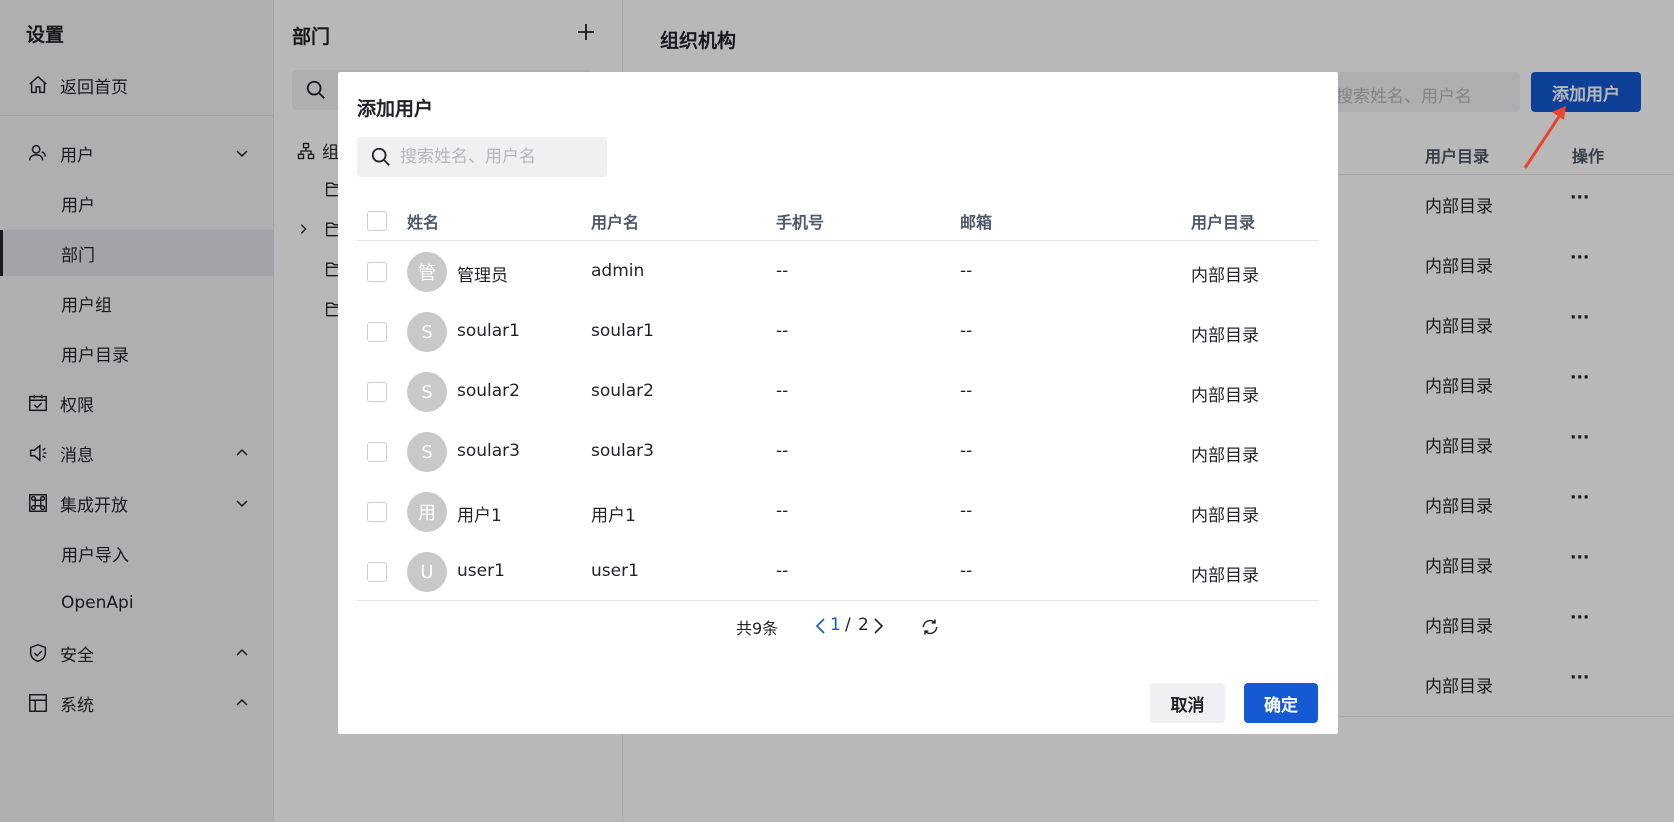 The height and width of the screenshot is (822, 1674). I want to click on dialog-title: 添加用户, so click(395, 109).